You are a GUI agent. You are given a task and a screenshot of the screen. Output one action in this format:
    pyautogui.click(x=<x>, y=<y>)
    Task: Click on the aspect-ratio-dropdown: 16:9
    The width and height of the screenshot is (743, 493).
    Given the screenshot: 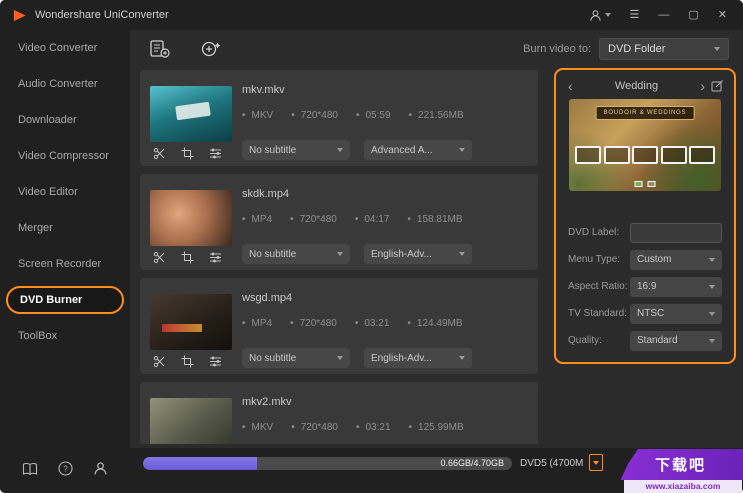 What is the action you would take?
    pyautogui.click(x=676, y=286)
    